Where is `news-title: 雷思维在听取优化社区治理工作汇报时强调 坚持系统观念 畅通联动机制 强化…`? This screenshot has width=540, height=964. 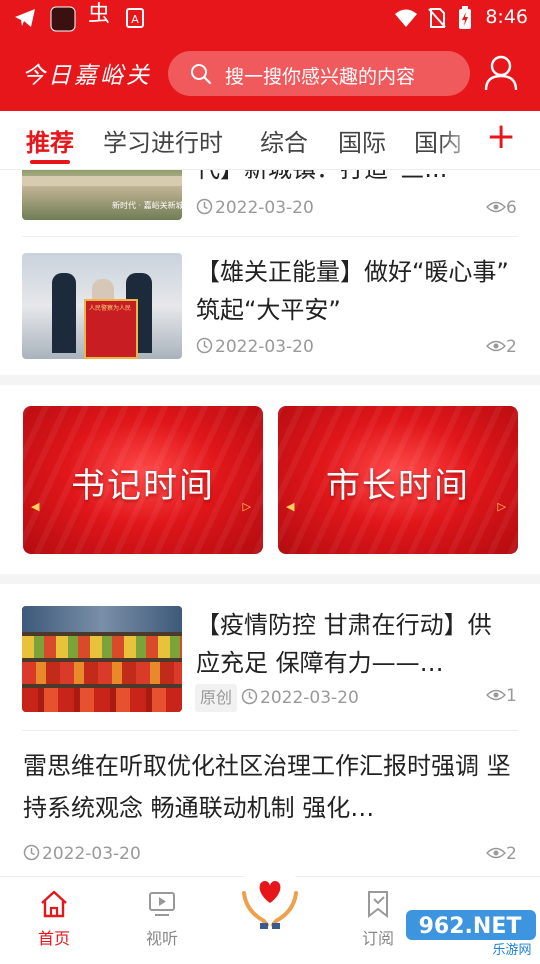 news-title: 雷思维在听取优化社区治理工作汇报时强调 坚持系统观念 畅通联动机制 强化… is located at coordinates (267, 787).